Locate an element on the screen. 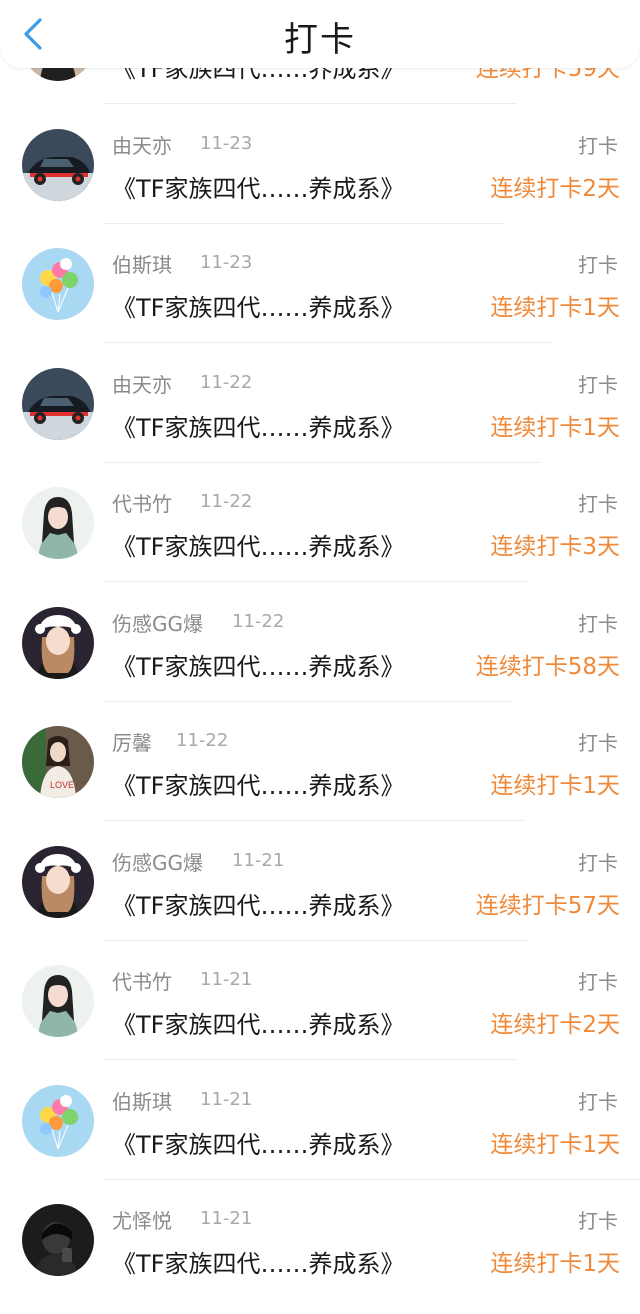 This screenshot has height=1314, width=640. list-item: 代书竹 11-21 打卡《TF家族四代……养成系》 连续打卡2天 is located at coordinates (320, 1001).